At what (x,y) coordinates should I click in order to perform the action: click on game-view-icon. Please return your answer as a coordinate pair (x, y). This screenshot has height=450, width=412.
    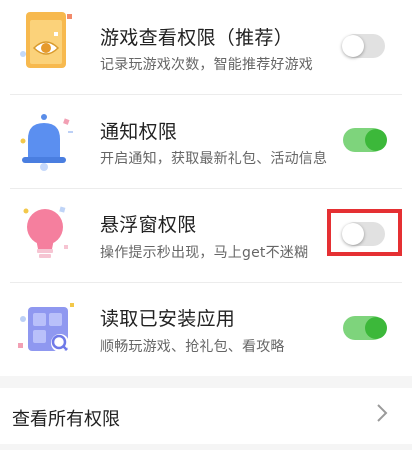
    Looking at the image, I should click on (46, 42).